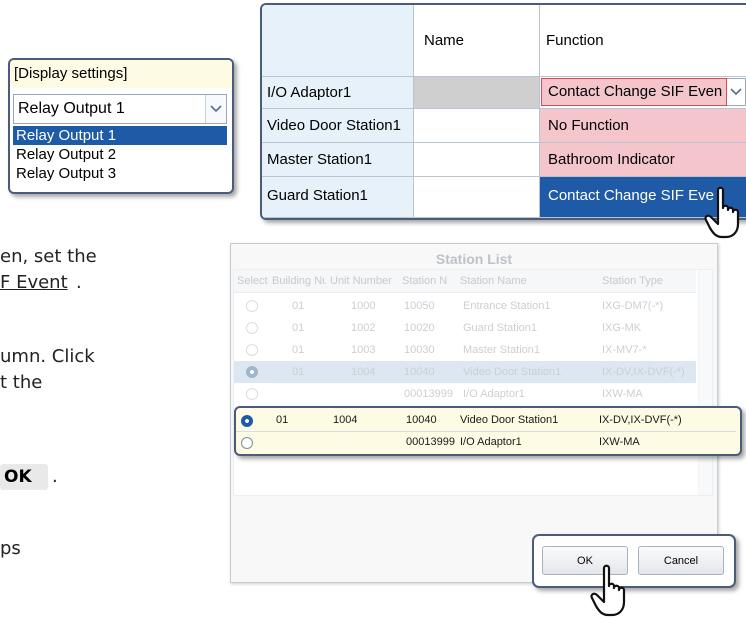 This screenshot has width=746, height=623. I want to click on ok-keyword-chip: OK, so click(24, 477).